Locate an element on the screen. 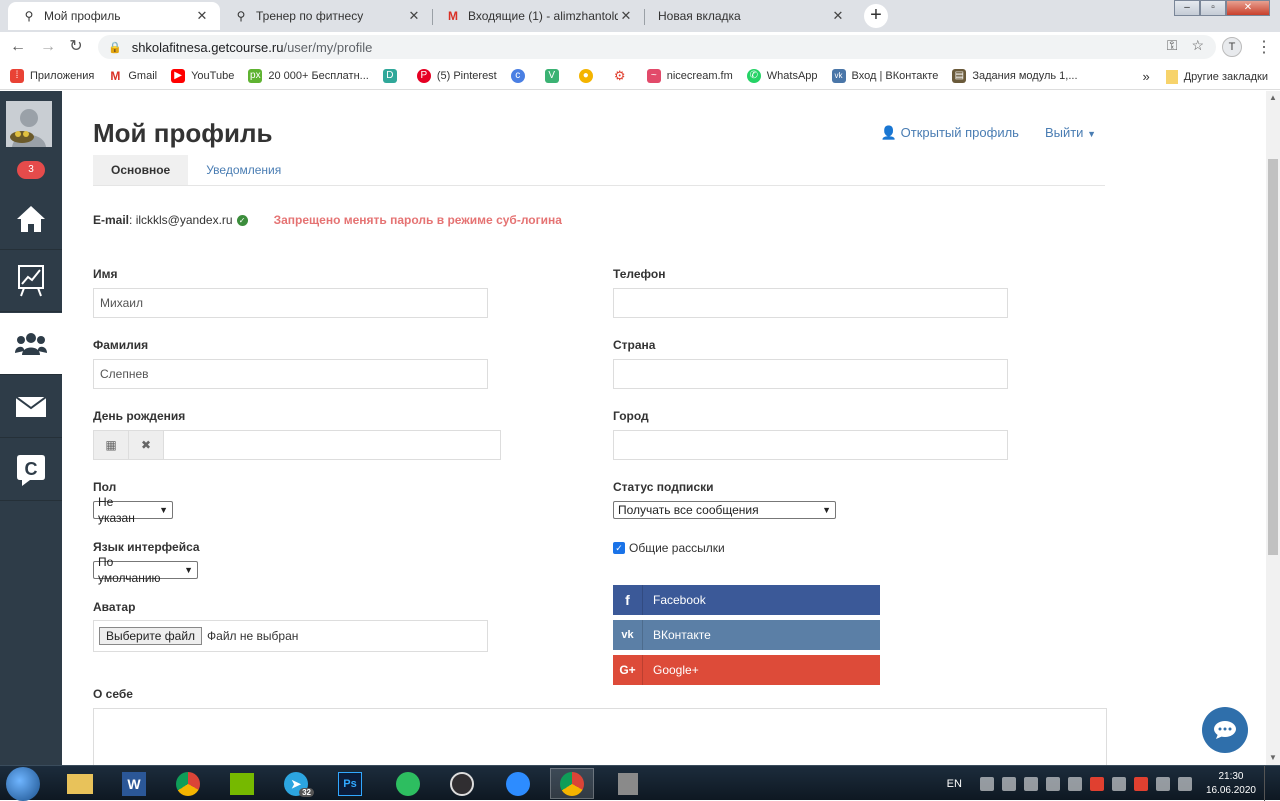 The width and height of the screenshot is (1280, 801). sidebar-item-home is located at coordinates (31, 219).